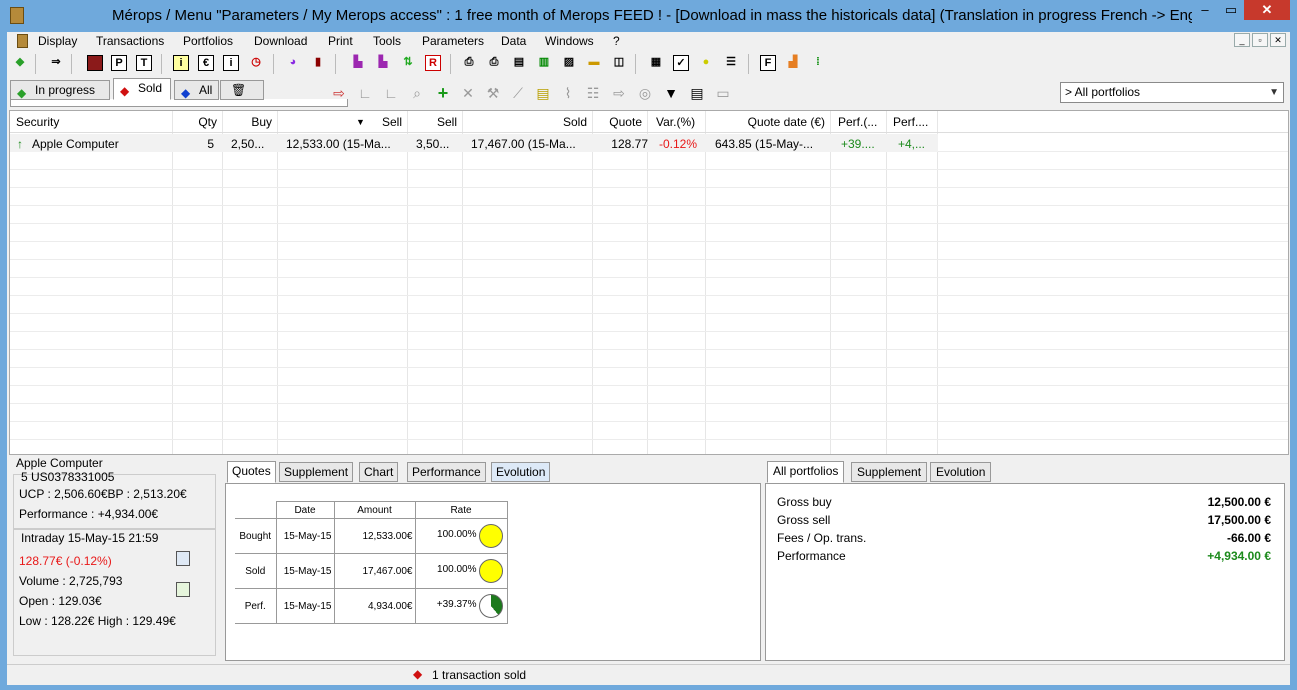  I want to click on report-r-icon: R, so click(433, 63).